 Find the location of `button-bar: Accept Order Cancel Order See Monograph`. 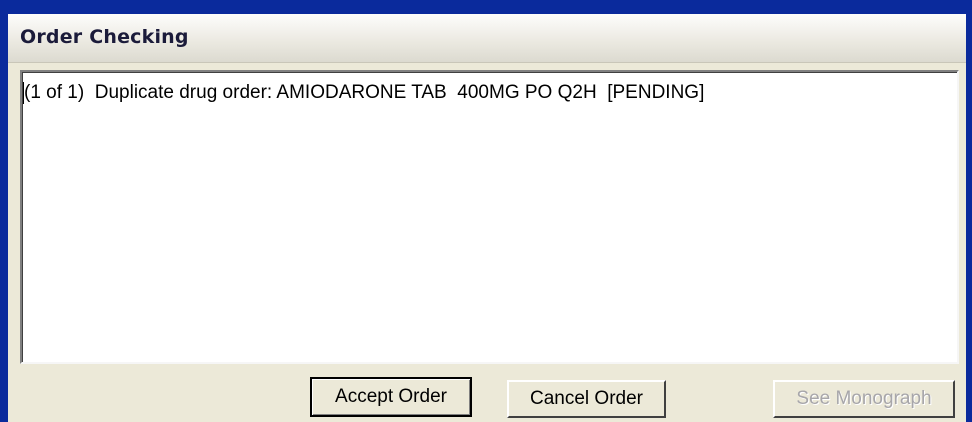

button-bar: Accept Order Cancel Order See Monograph is located at coordinates (487, 393).